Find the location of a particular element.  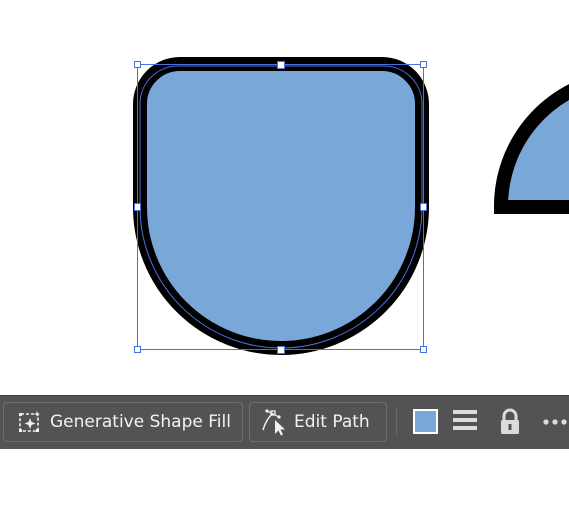

edit-path-icon is located at coordinates (274, 422).